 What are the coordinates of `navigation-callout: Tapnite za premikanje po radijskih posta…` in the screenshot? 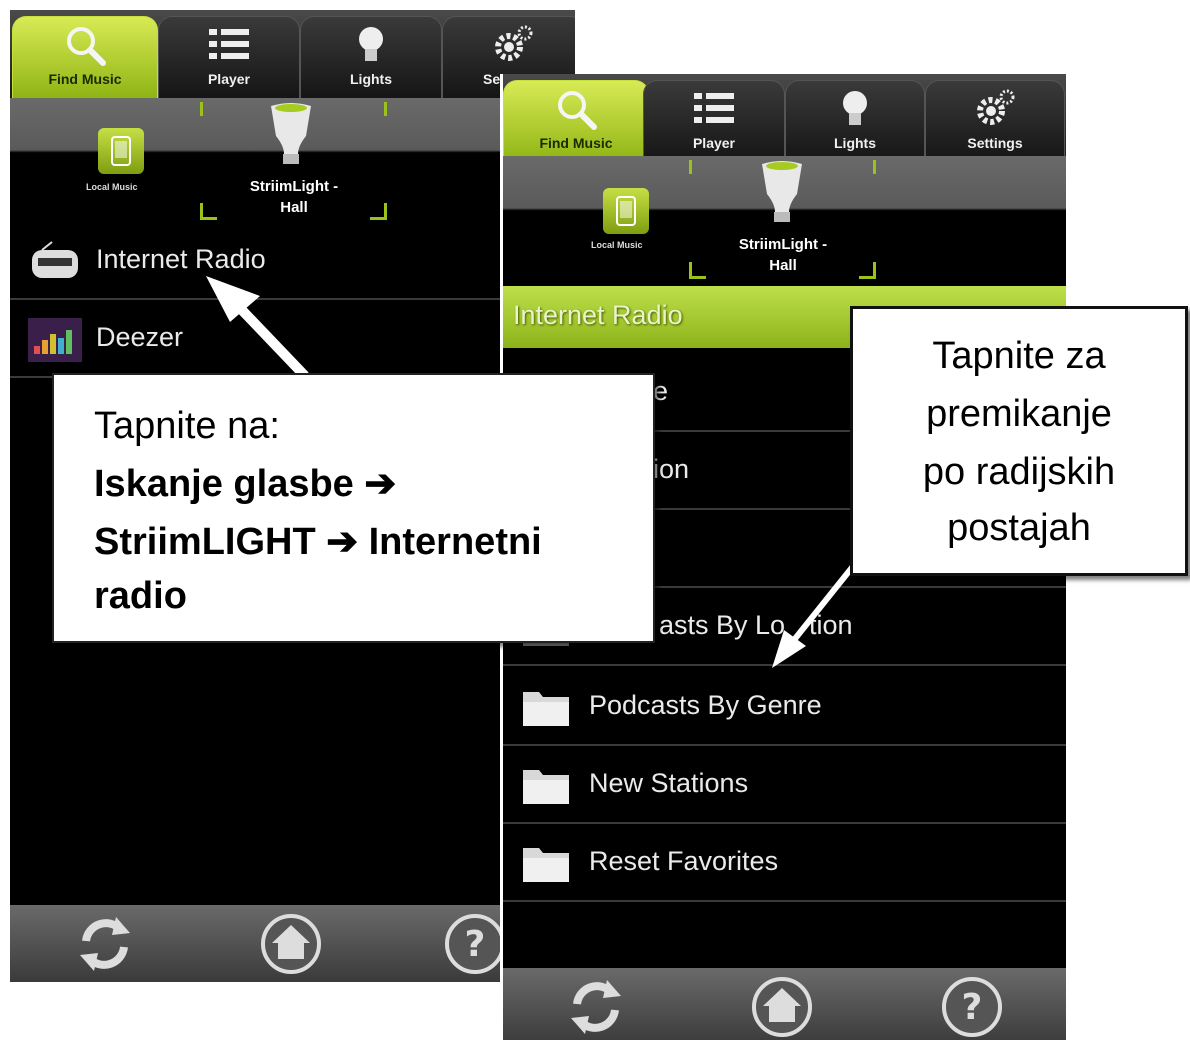 It's located at (1019, 441).